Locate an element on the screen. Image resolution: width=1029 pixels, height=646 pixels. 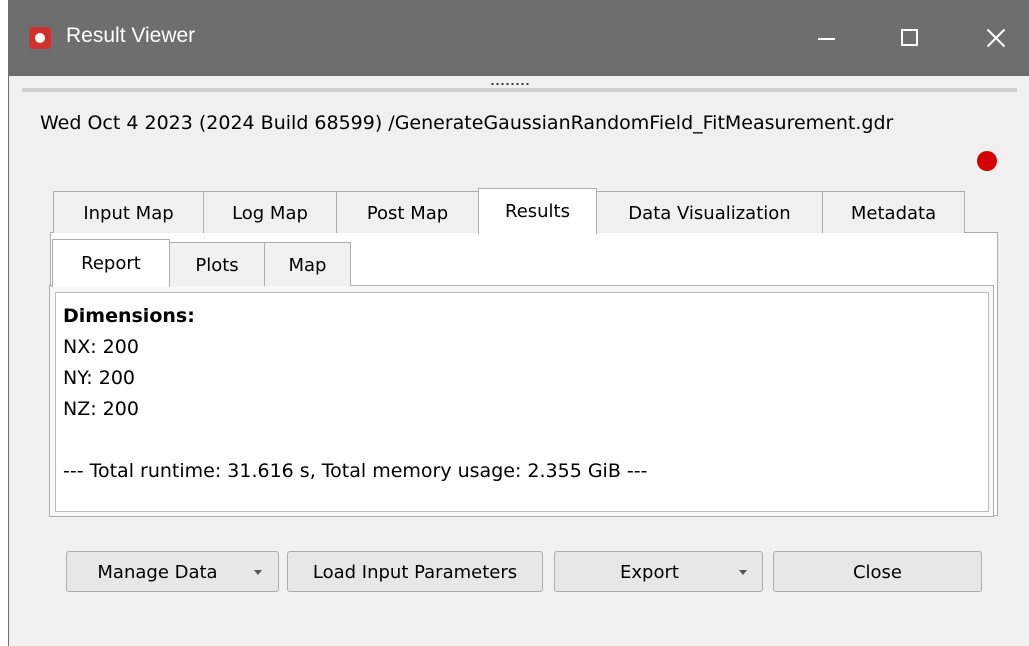
tab-data-visualization: Data Visualization is located at coordinates (709, 212).